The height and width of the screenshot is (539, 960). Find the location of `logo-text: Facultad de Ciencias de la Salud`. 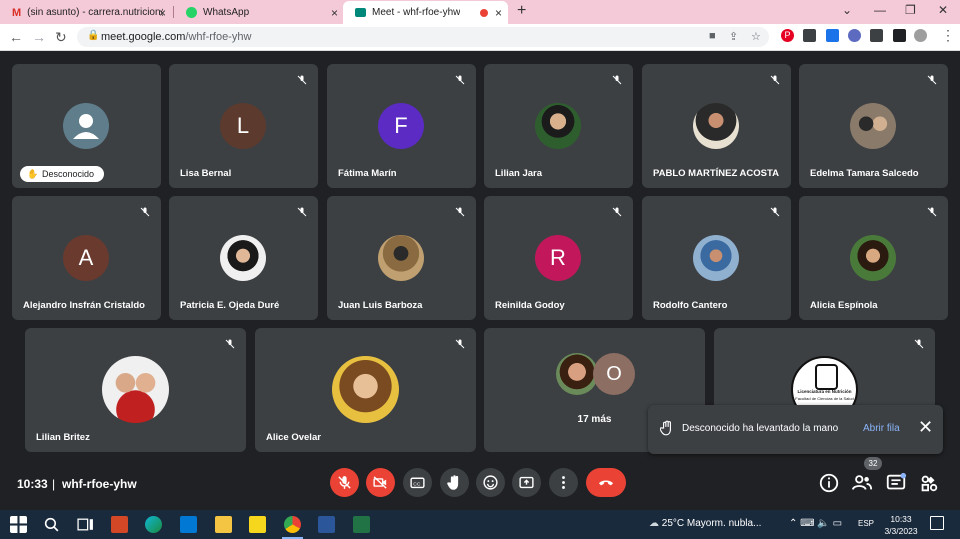

logo-text: Facultad de Ciencias de la Salud is located at coordinates (824, 398).